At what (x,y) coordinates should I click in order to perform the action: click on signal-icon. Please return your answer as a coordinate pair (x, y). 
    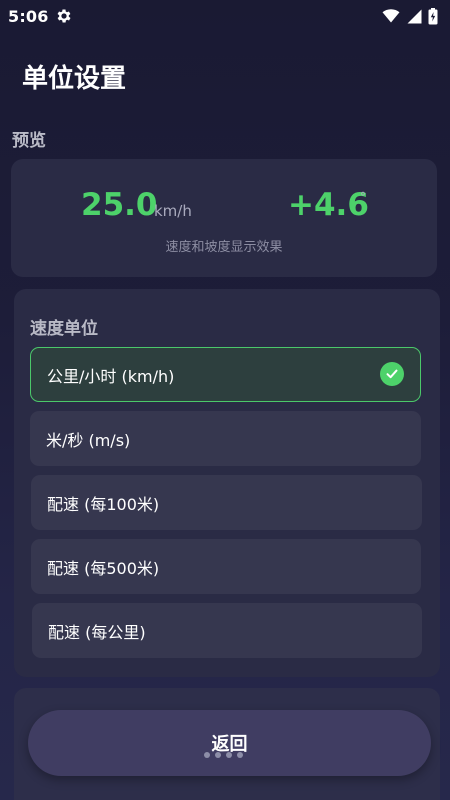
    Looking at the image, I should click on (414, 16).